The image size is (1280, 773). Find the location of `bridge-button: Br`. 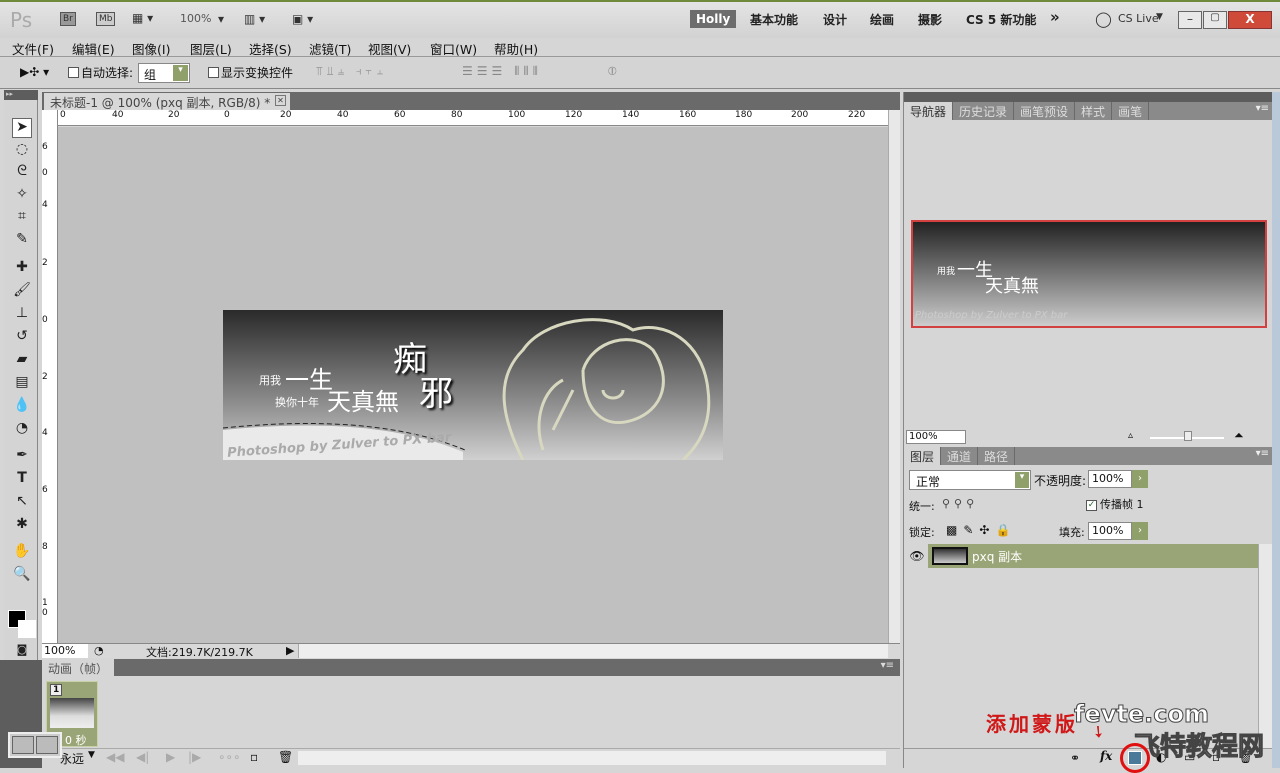

bridge-button: Br is located at coordinates (68, 19).